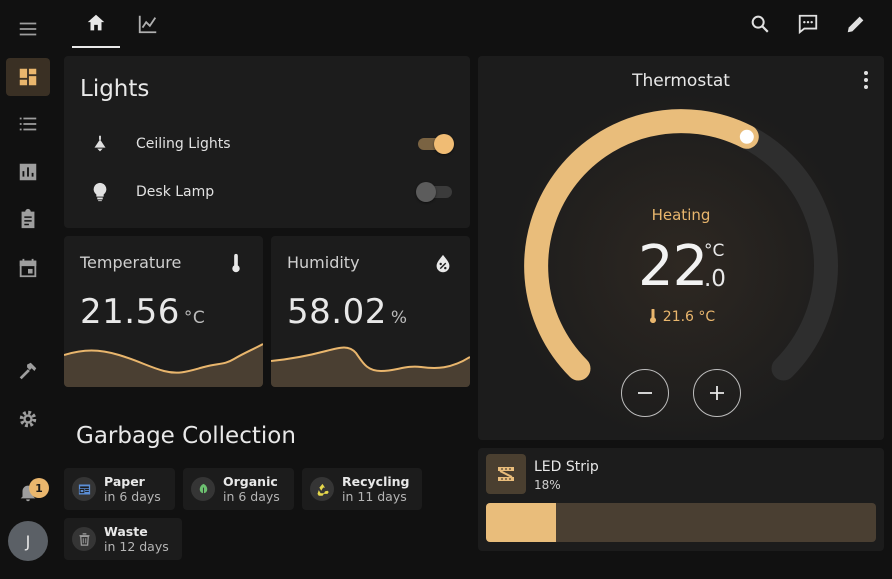 The image size is (892, 579). What do you see at coordinates (370, 366) in the screenshot?
I see `humidity-sparkline` at bounding box center [370, 366].